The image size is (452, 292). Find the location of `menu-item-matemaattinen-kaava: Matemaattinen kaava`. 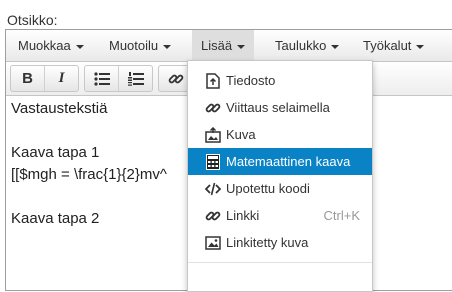

menu-item-matemaattinen-kaava: Matemaattinen kaava is located at coordinates (280, 161).